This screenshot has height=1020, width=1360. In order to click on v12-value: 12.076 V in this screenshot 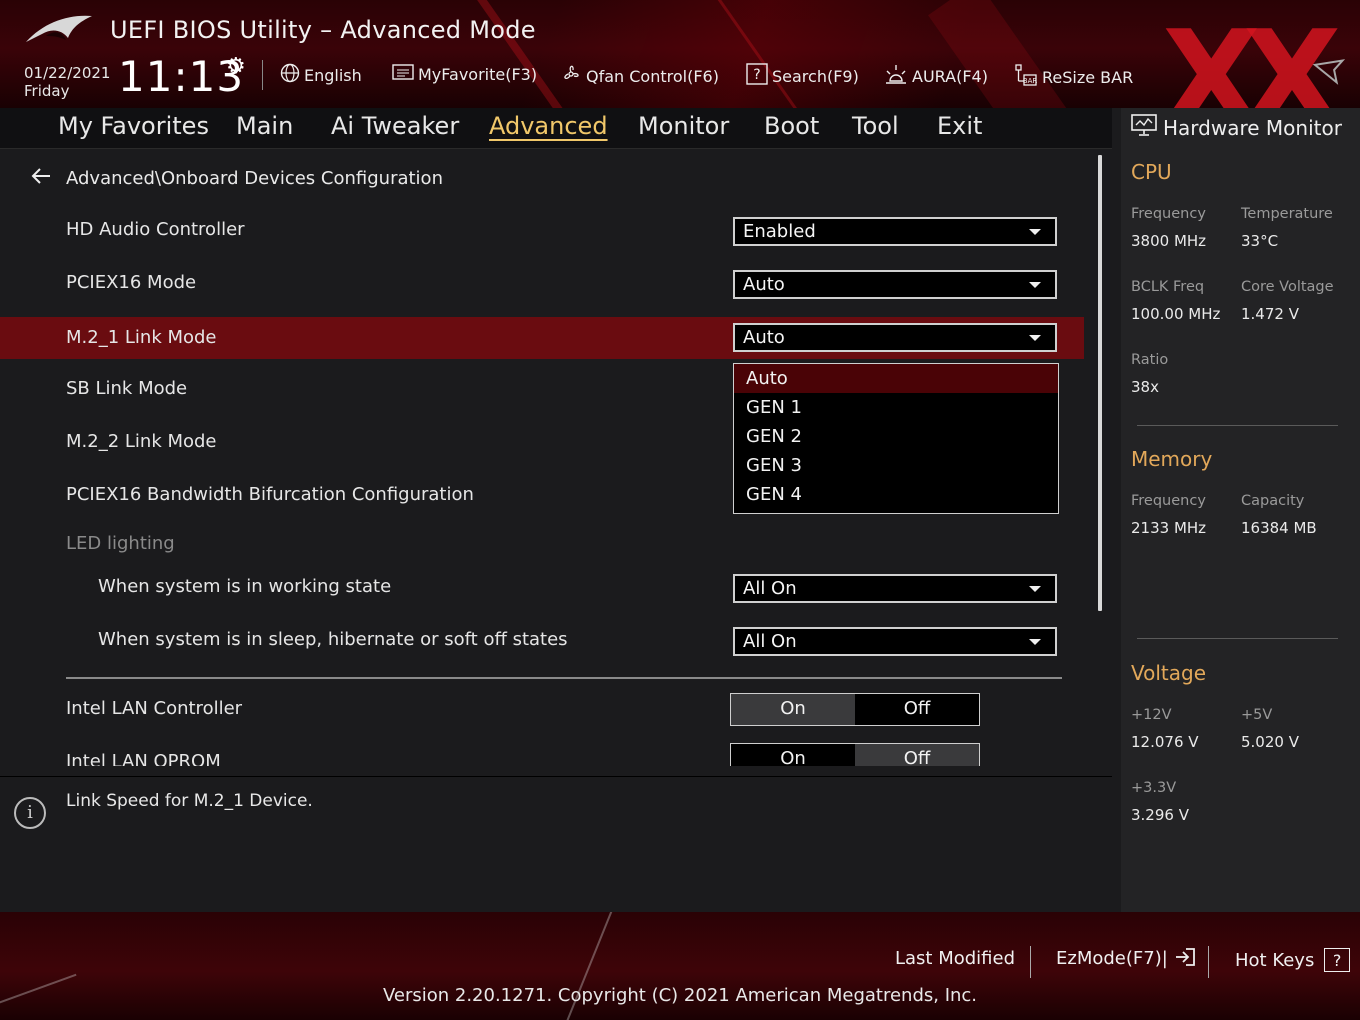, I will do `click(1165, 742)`.